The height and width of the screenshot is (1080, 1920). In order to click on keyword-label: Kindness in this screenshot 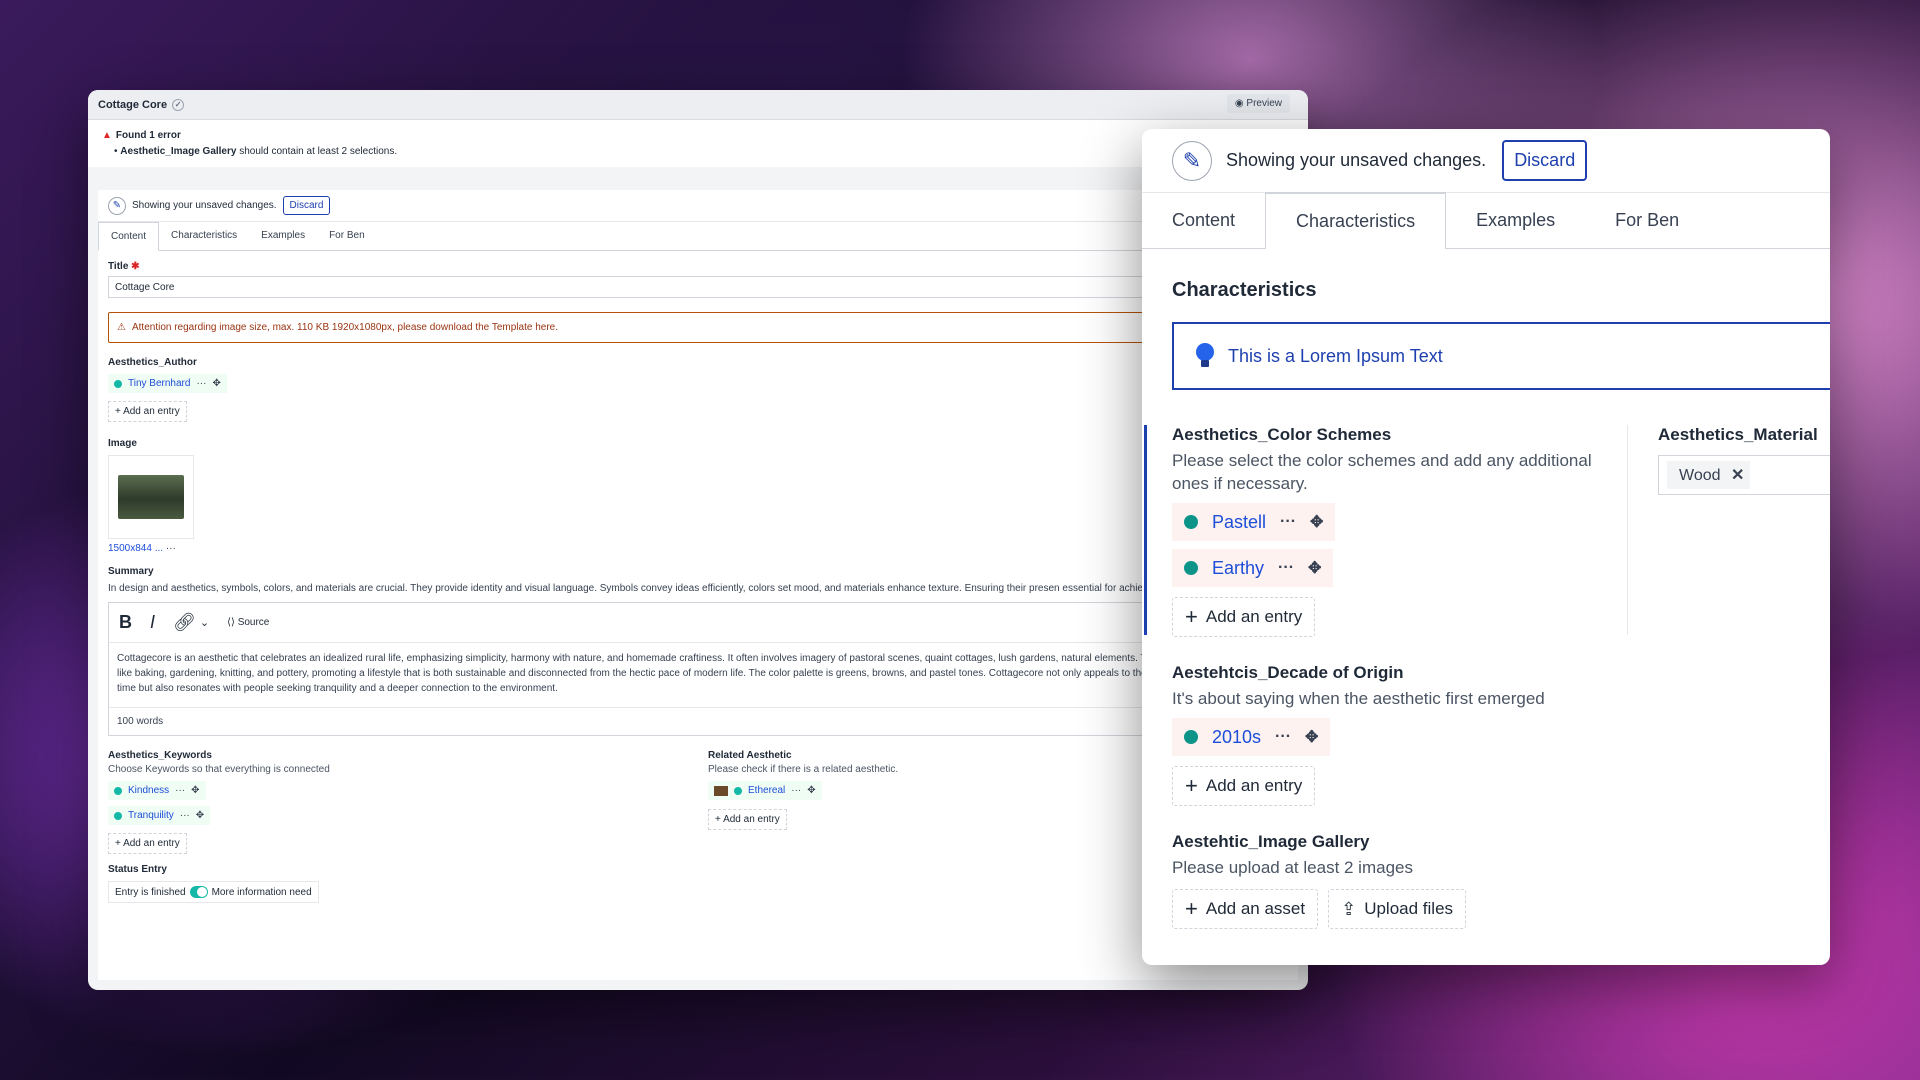, I will do `click(148, 790)`.